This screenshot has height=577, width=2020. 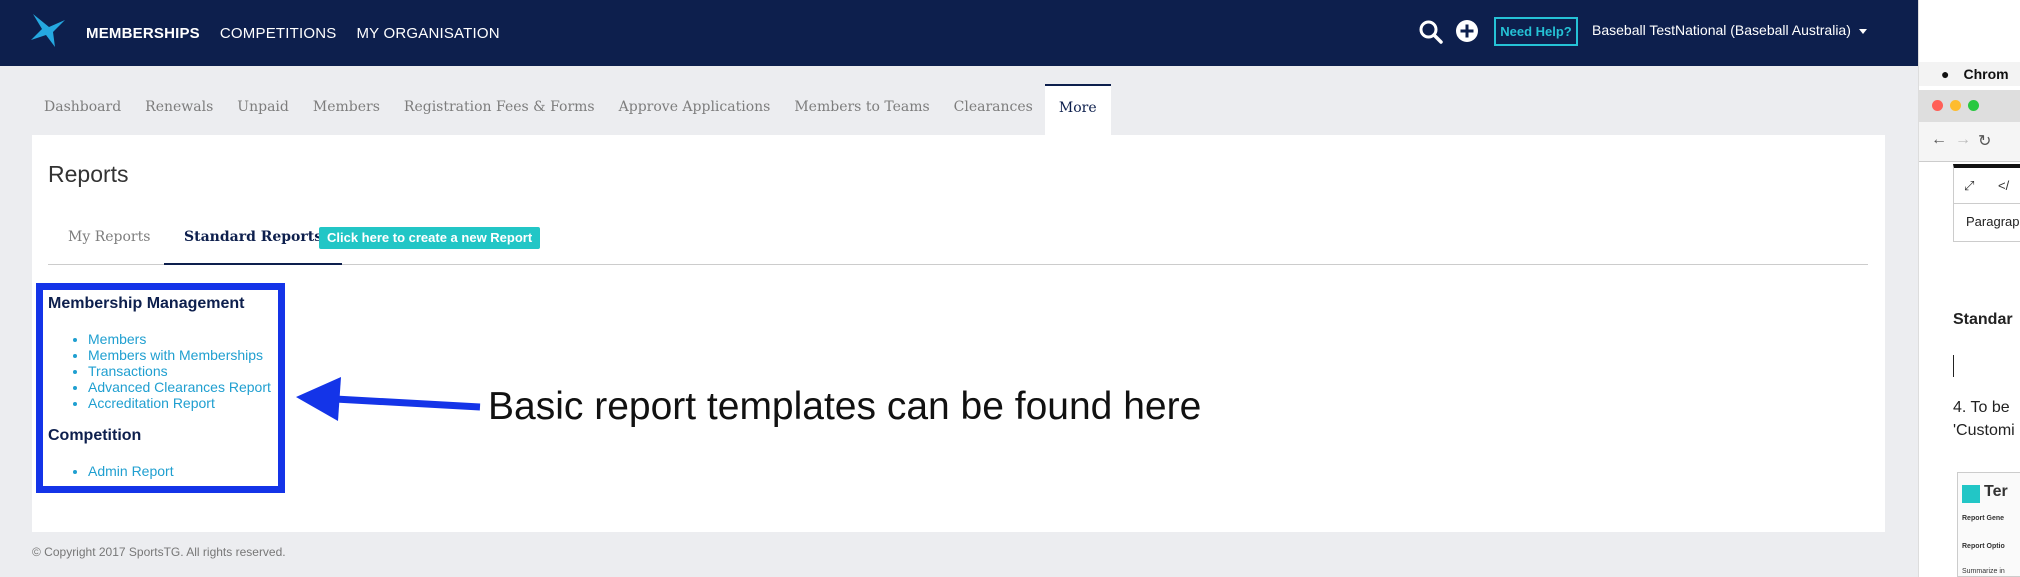 What do you see at coordinates (1963, 140) in the screenshot?
I see `forward-arrow-icon: →` at bounding box center [1963, 140].